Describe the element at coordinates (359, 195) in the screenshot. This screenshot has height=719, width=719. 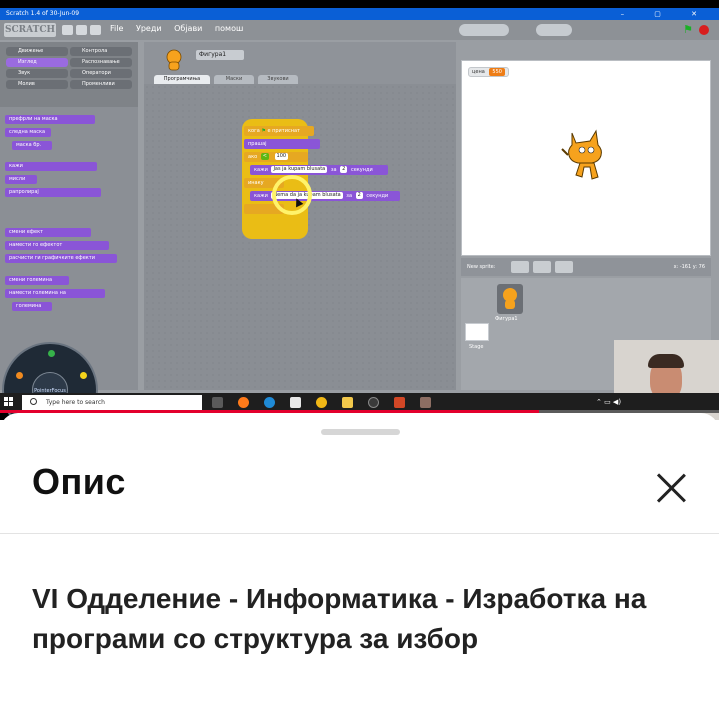
I see `say-seconds: 2` at that location.